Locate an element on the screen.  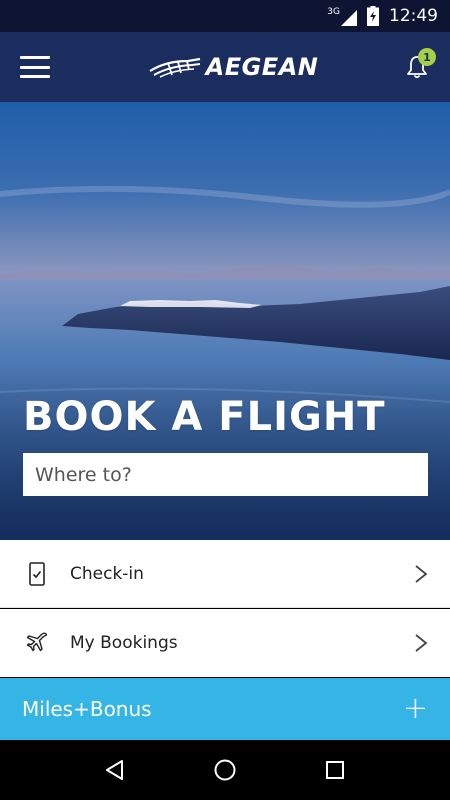
recents-square-icon is located at coordinates (335, 770).